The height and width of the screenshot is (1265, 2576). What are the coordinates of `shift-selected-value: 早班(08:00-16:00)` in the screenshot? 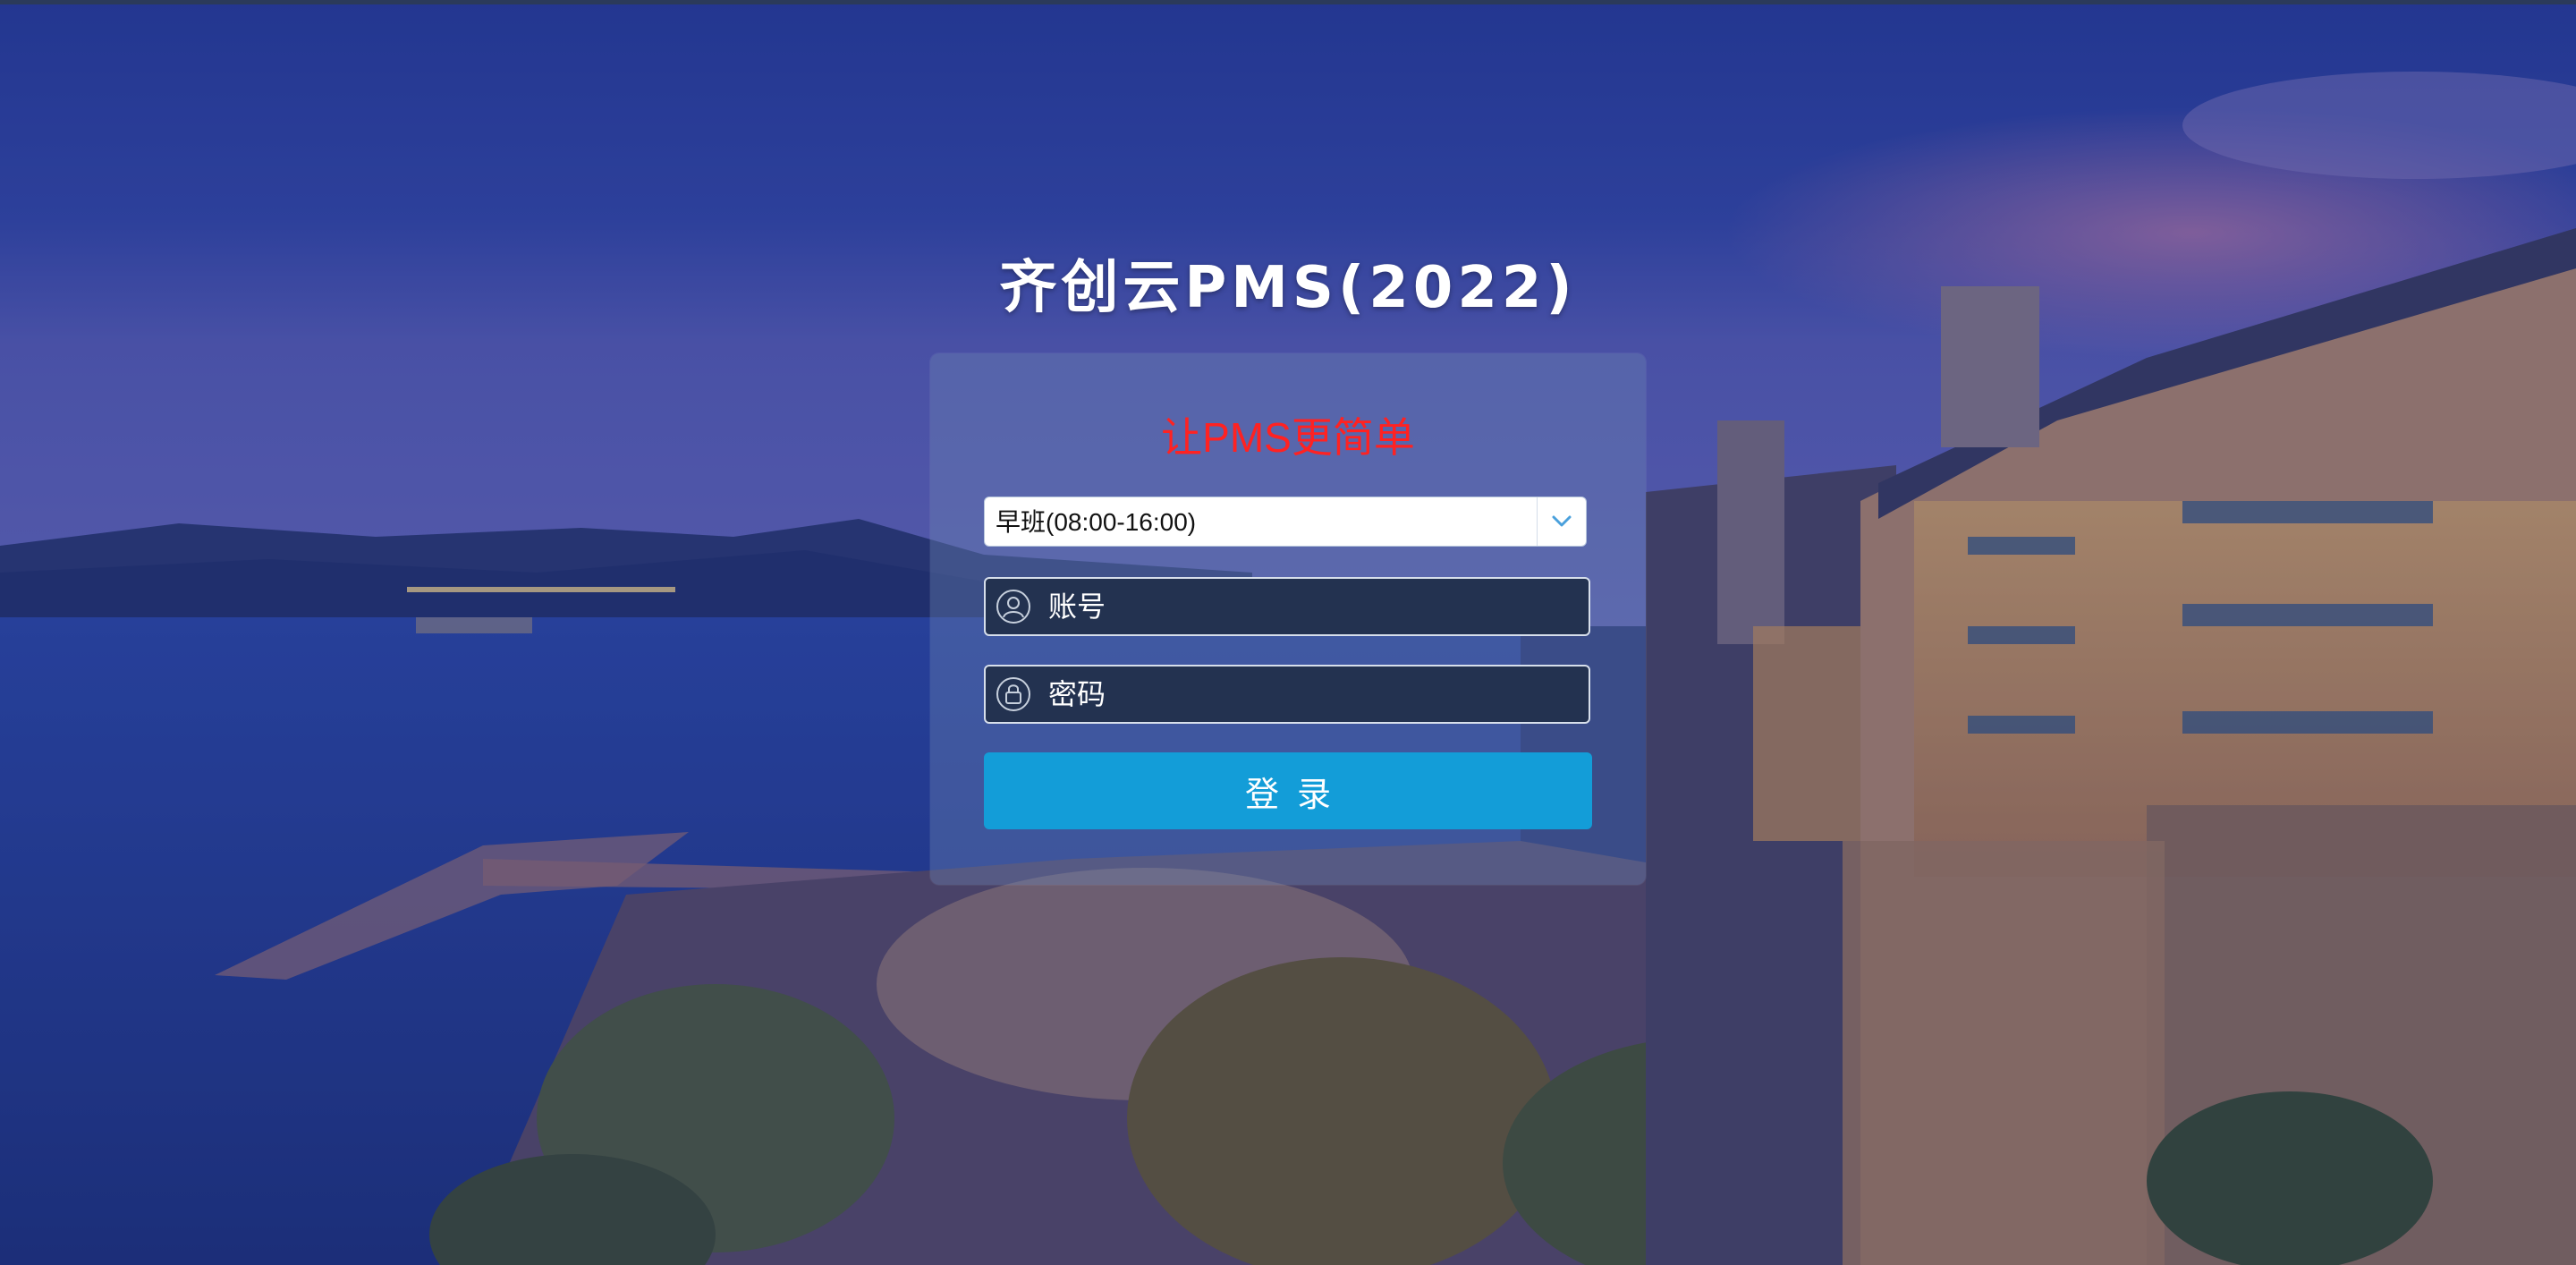 It's located at (1096, 522).